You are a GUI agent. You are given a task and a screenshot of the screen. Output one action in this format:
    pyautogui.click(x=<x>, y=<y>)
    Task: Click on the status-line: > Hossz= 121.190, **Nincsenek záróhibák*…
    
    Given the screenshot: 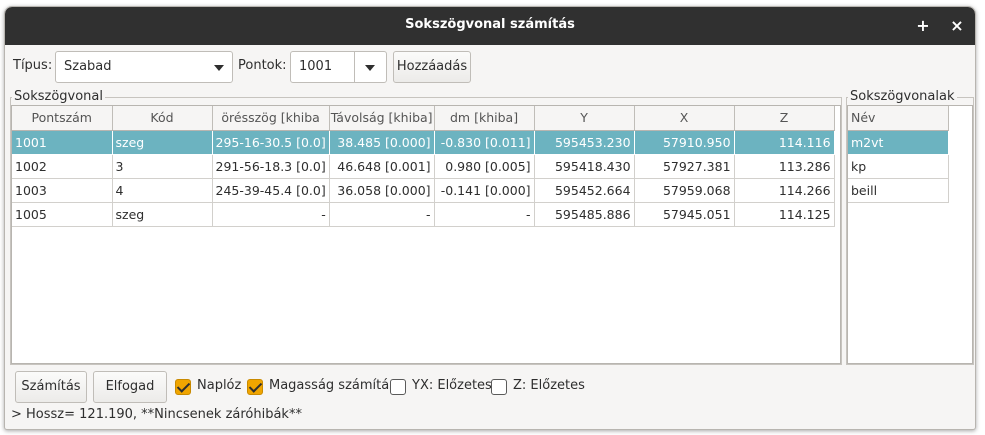 What is the action you would take?
    pyautogui.click(x=156, y=414)
    